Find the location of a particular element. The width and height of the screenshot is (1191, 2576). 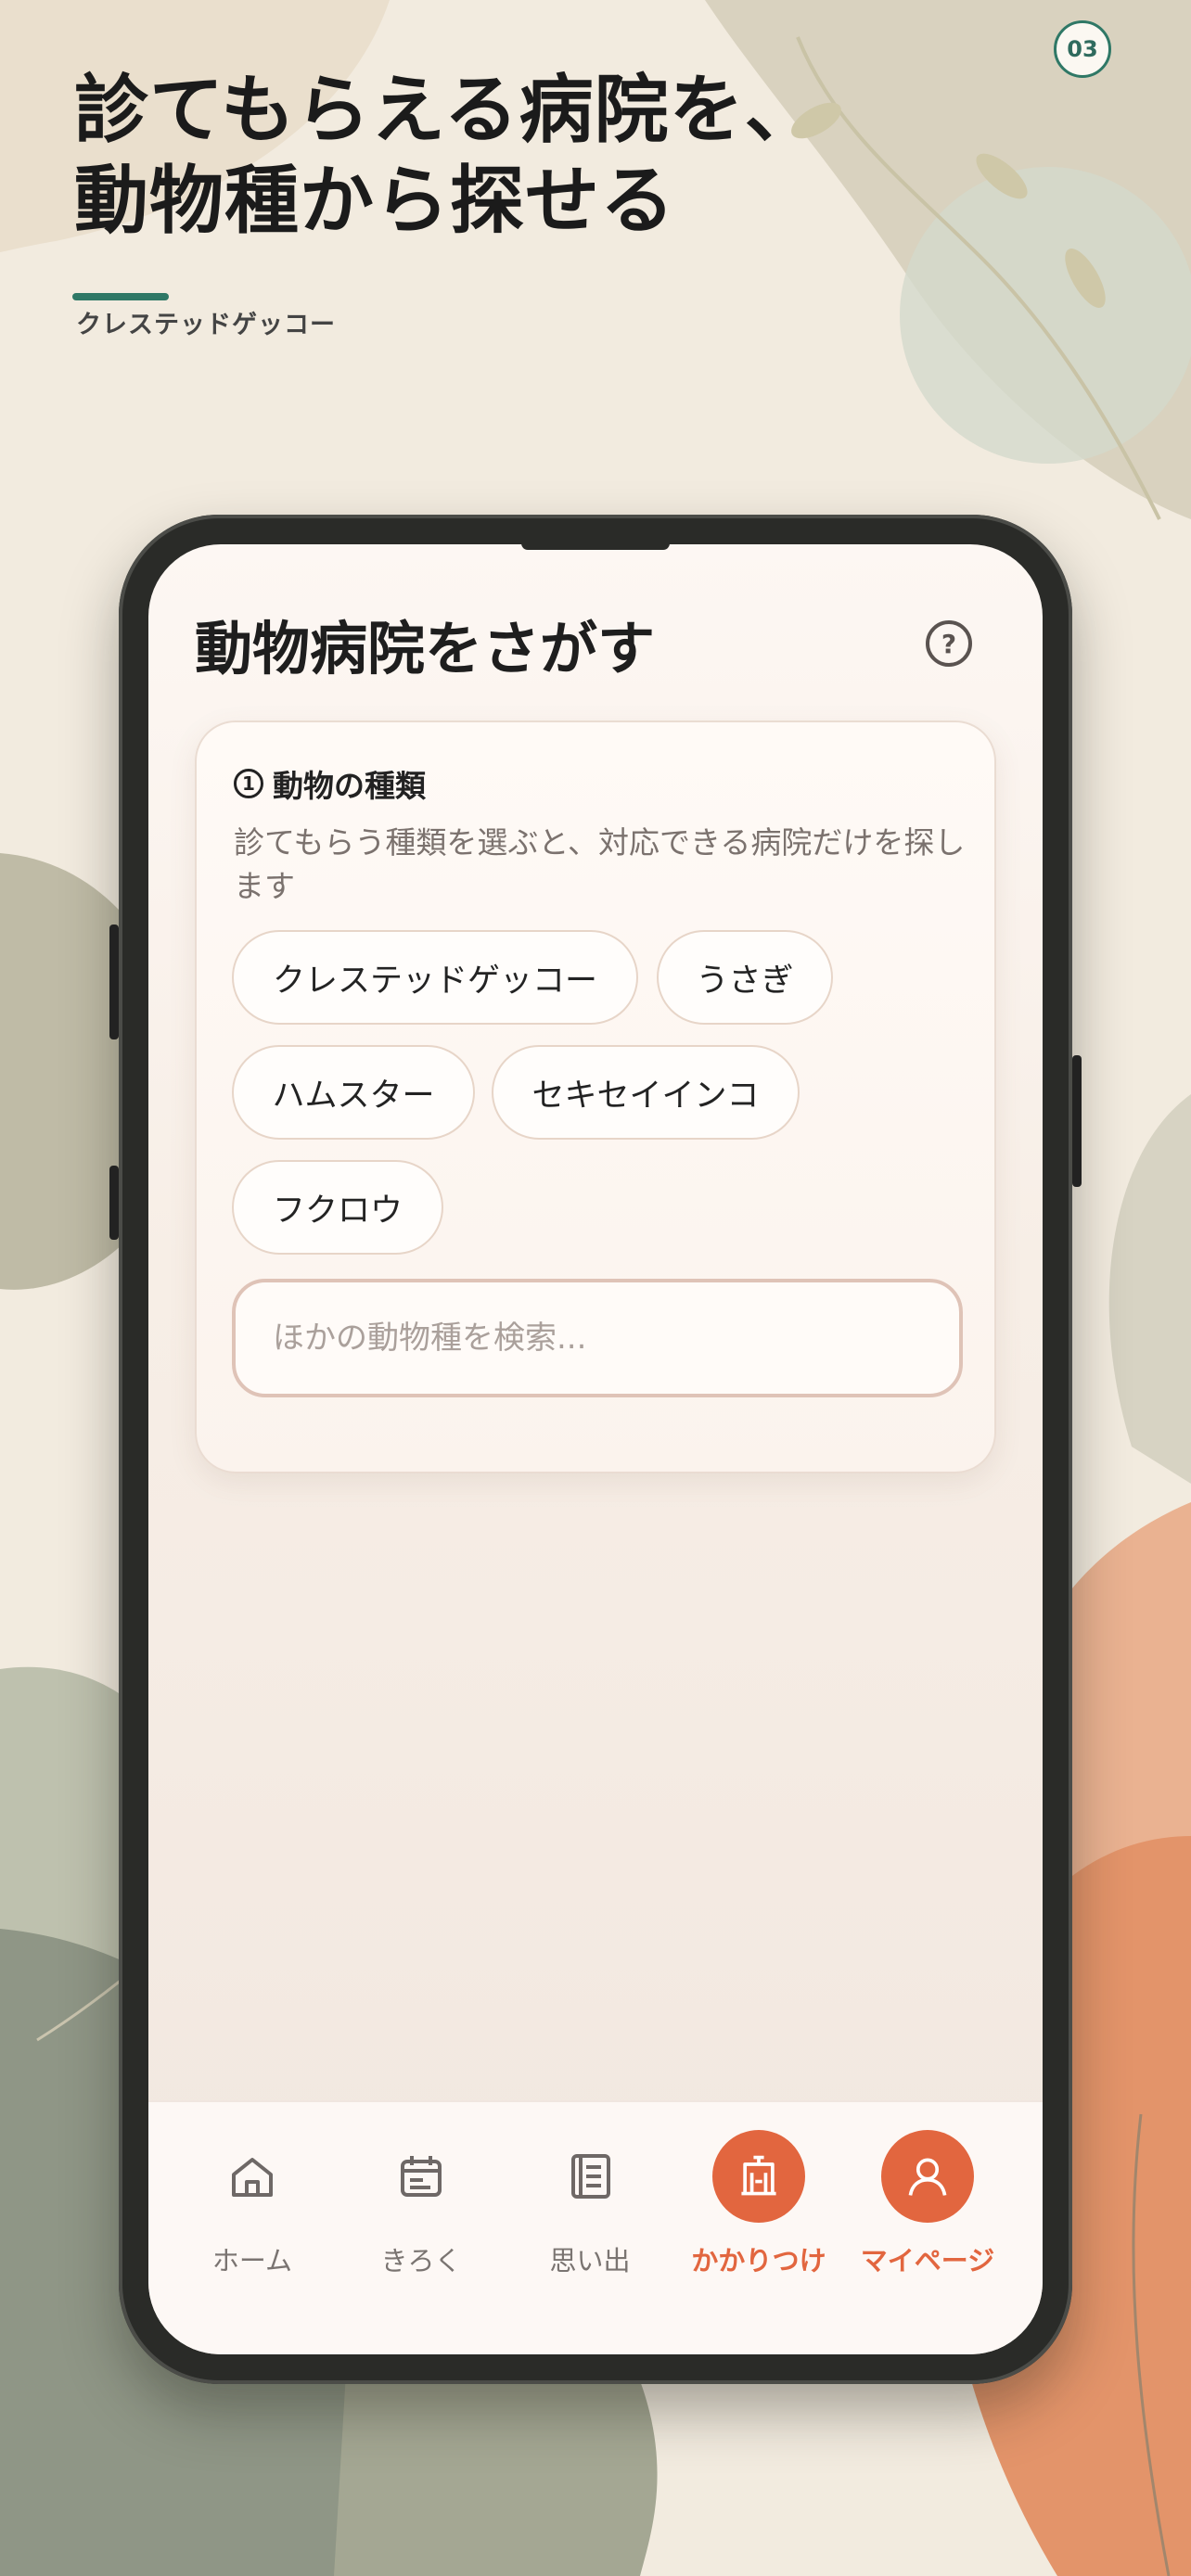

promo-headline: 診てもらえる病院を、 動物種から探せる is located at coordinates (491, 156).